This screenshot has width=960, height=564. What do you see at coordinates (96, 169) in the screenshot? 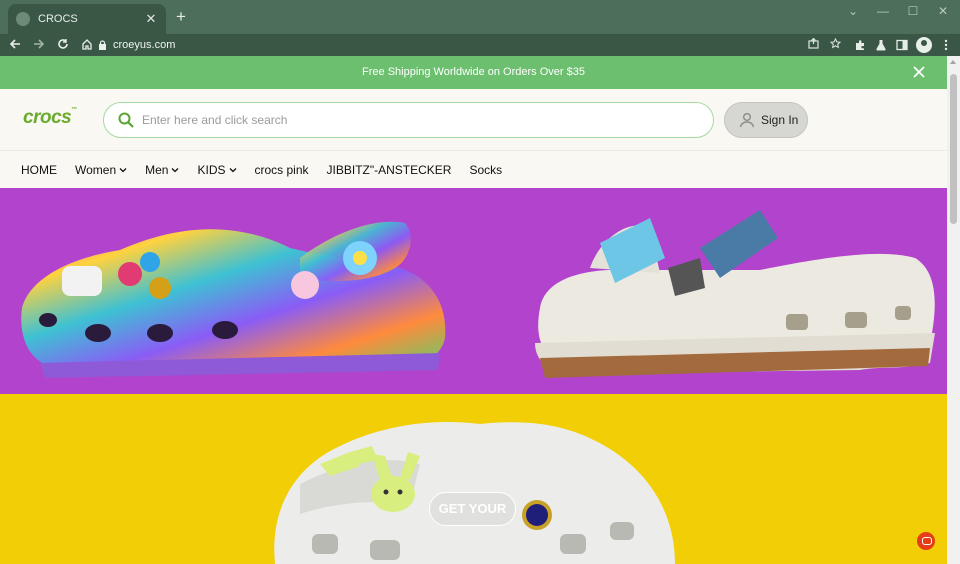
I see `nav-label: Women` at bounding box center [96, 169].